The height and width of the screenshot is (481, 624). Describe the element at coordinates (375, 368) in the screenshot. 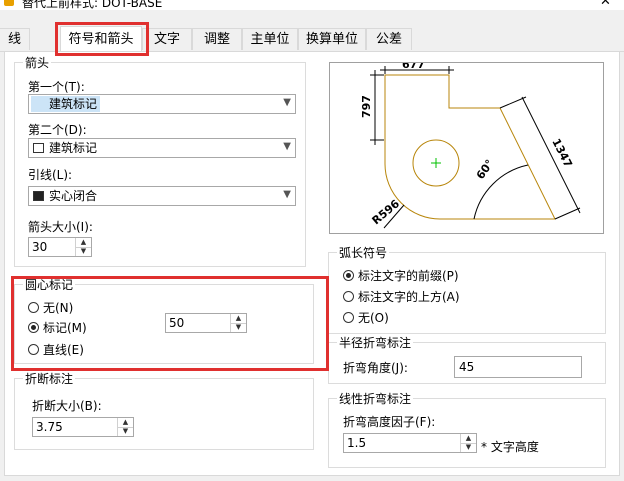

I see `jog-angle-label: 折弯角度(J):` at that location.